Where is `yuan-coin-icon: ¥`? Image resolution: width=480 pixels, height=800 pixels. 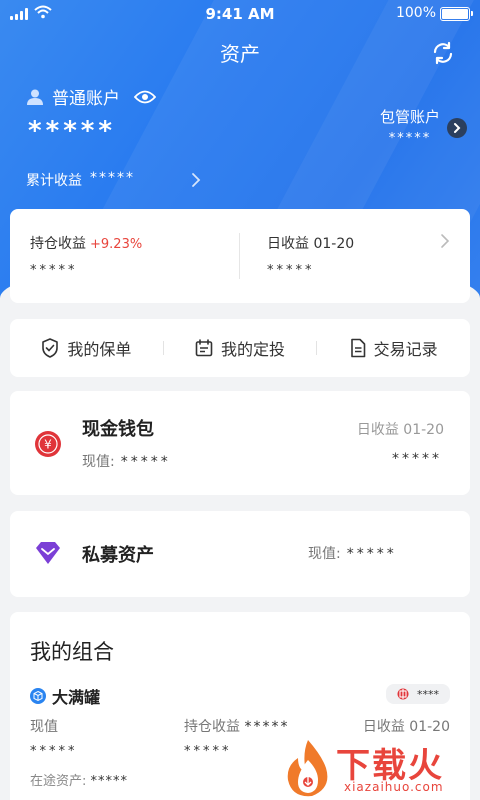
yuan-coin-icon: ¥ is located at coordinates (48, 444).